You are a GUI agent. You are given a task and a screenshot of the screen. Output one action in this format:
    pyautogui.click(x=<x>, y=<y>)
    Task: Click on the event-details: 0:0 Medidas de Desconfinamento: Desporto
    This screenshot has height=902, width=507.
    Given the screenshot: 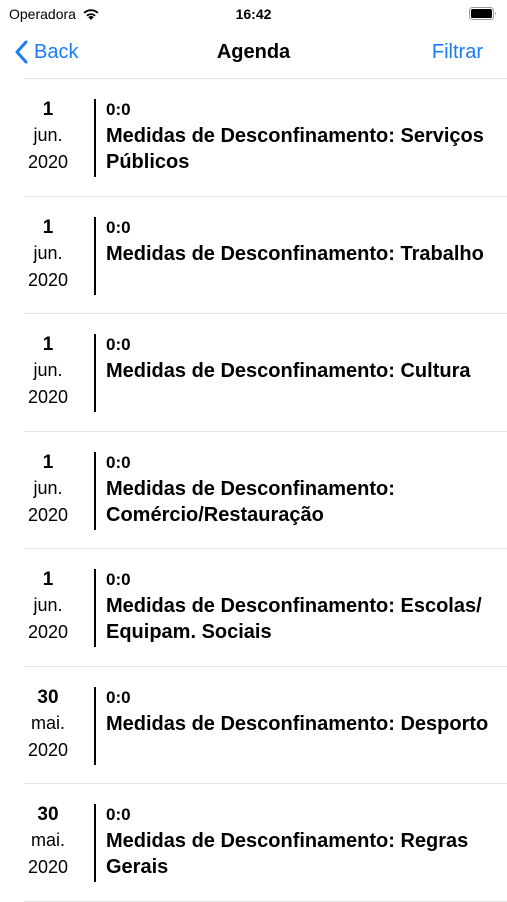 What is the action you would take?
    pyautogui.click(x=301, y=712)
    